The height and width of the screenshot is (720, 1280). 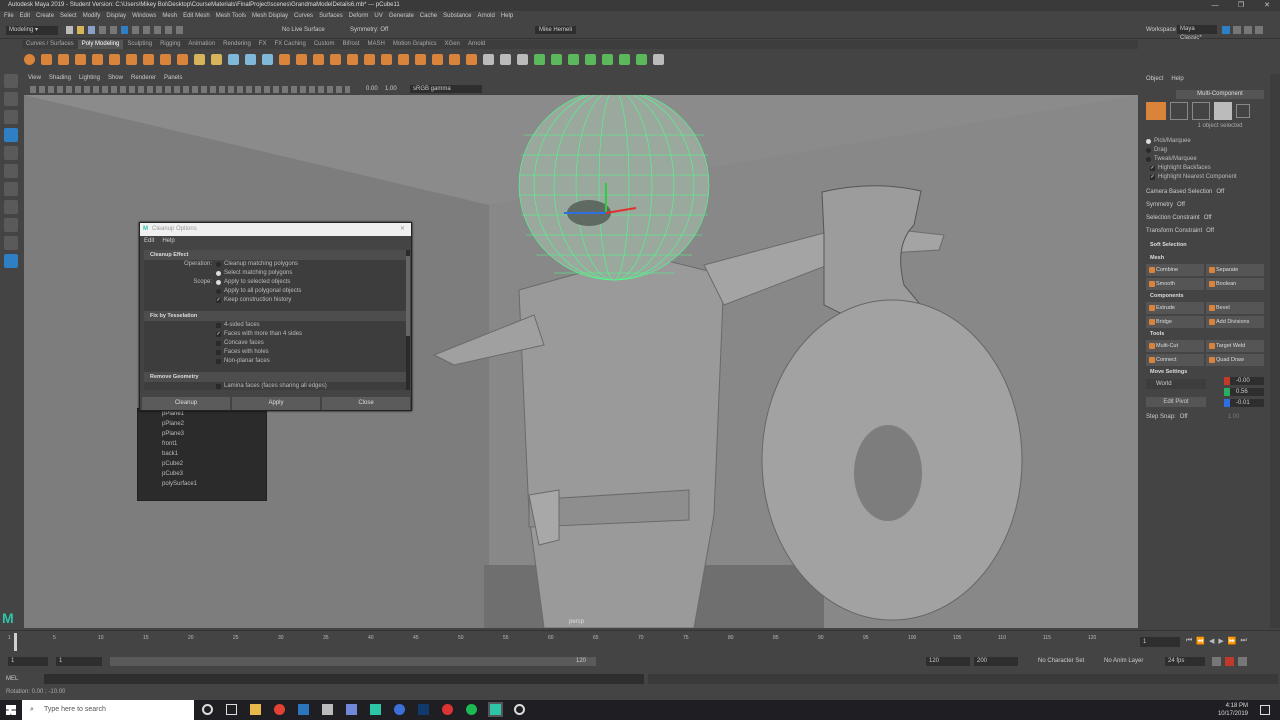 I want to click on photoshop-icon, so click(x=423, y=709).